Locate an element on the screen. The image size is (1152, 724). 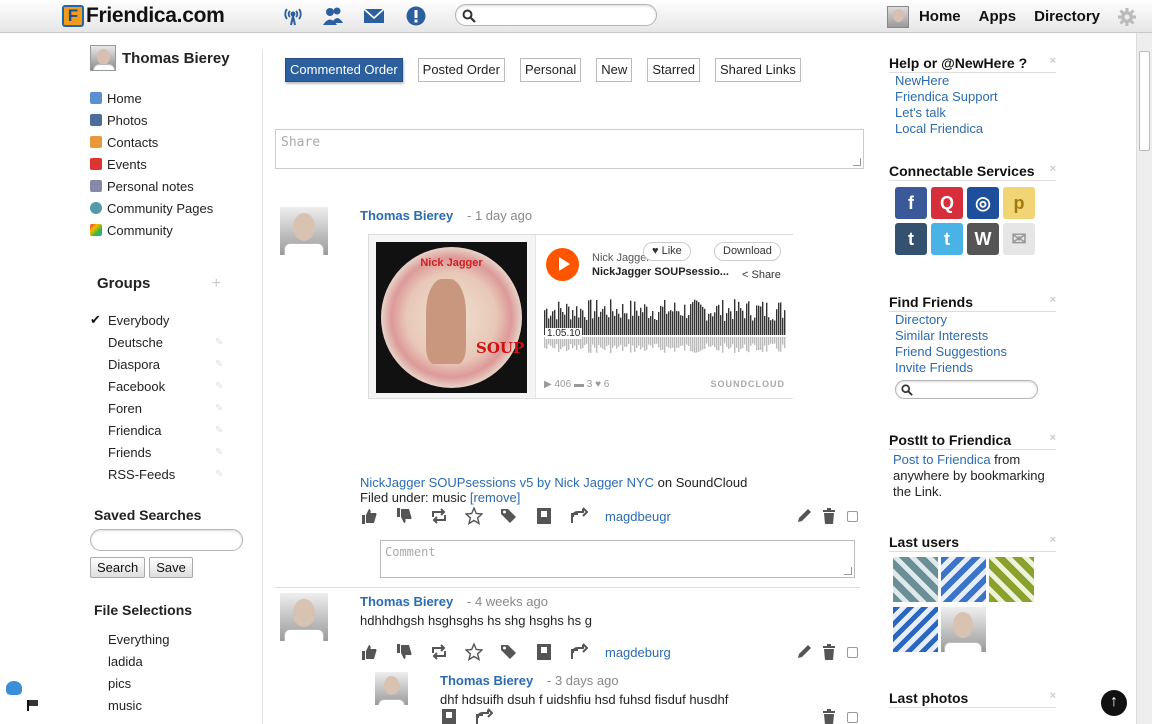
tab-shared-links: Shared Links is located at coordinates (757, 70).